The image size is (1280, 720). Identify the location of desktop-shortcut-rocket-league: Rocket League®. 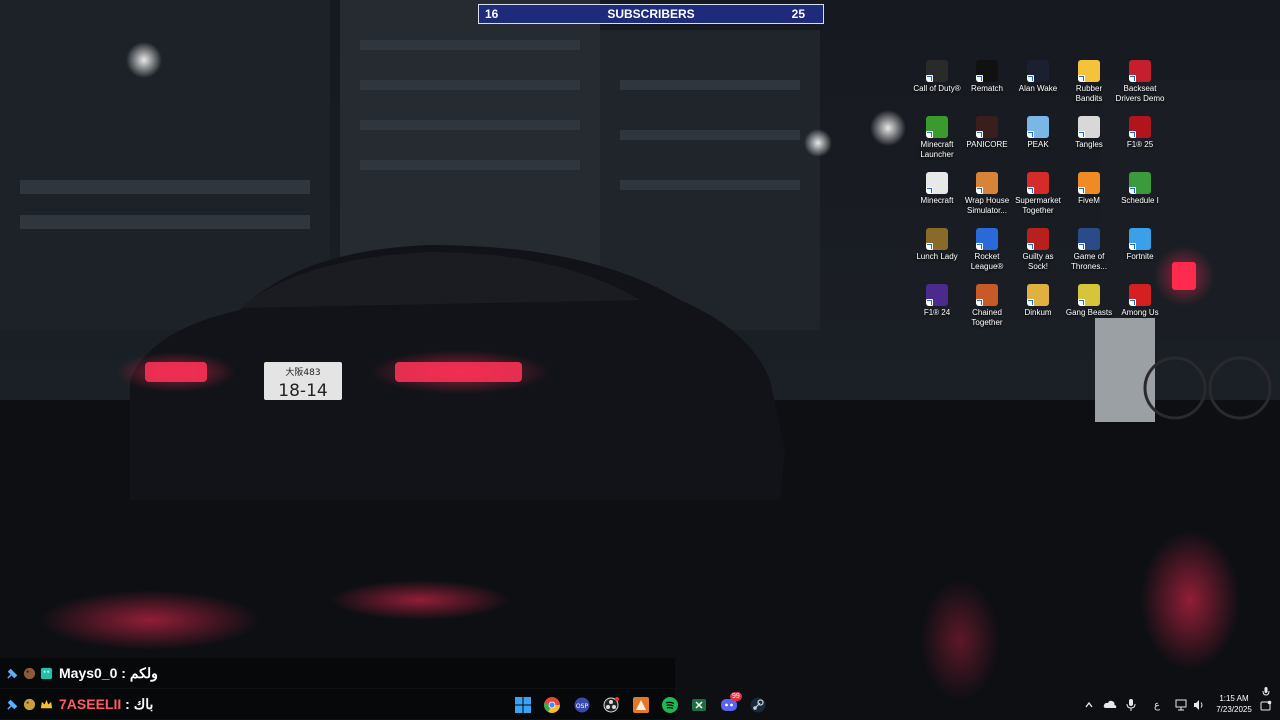
(987, 250).